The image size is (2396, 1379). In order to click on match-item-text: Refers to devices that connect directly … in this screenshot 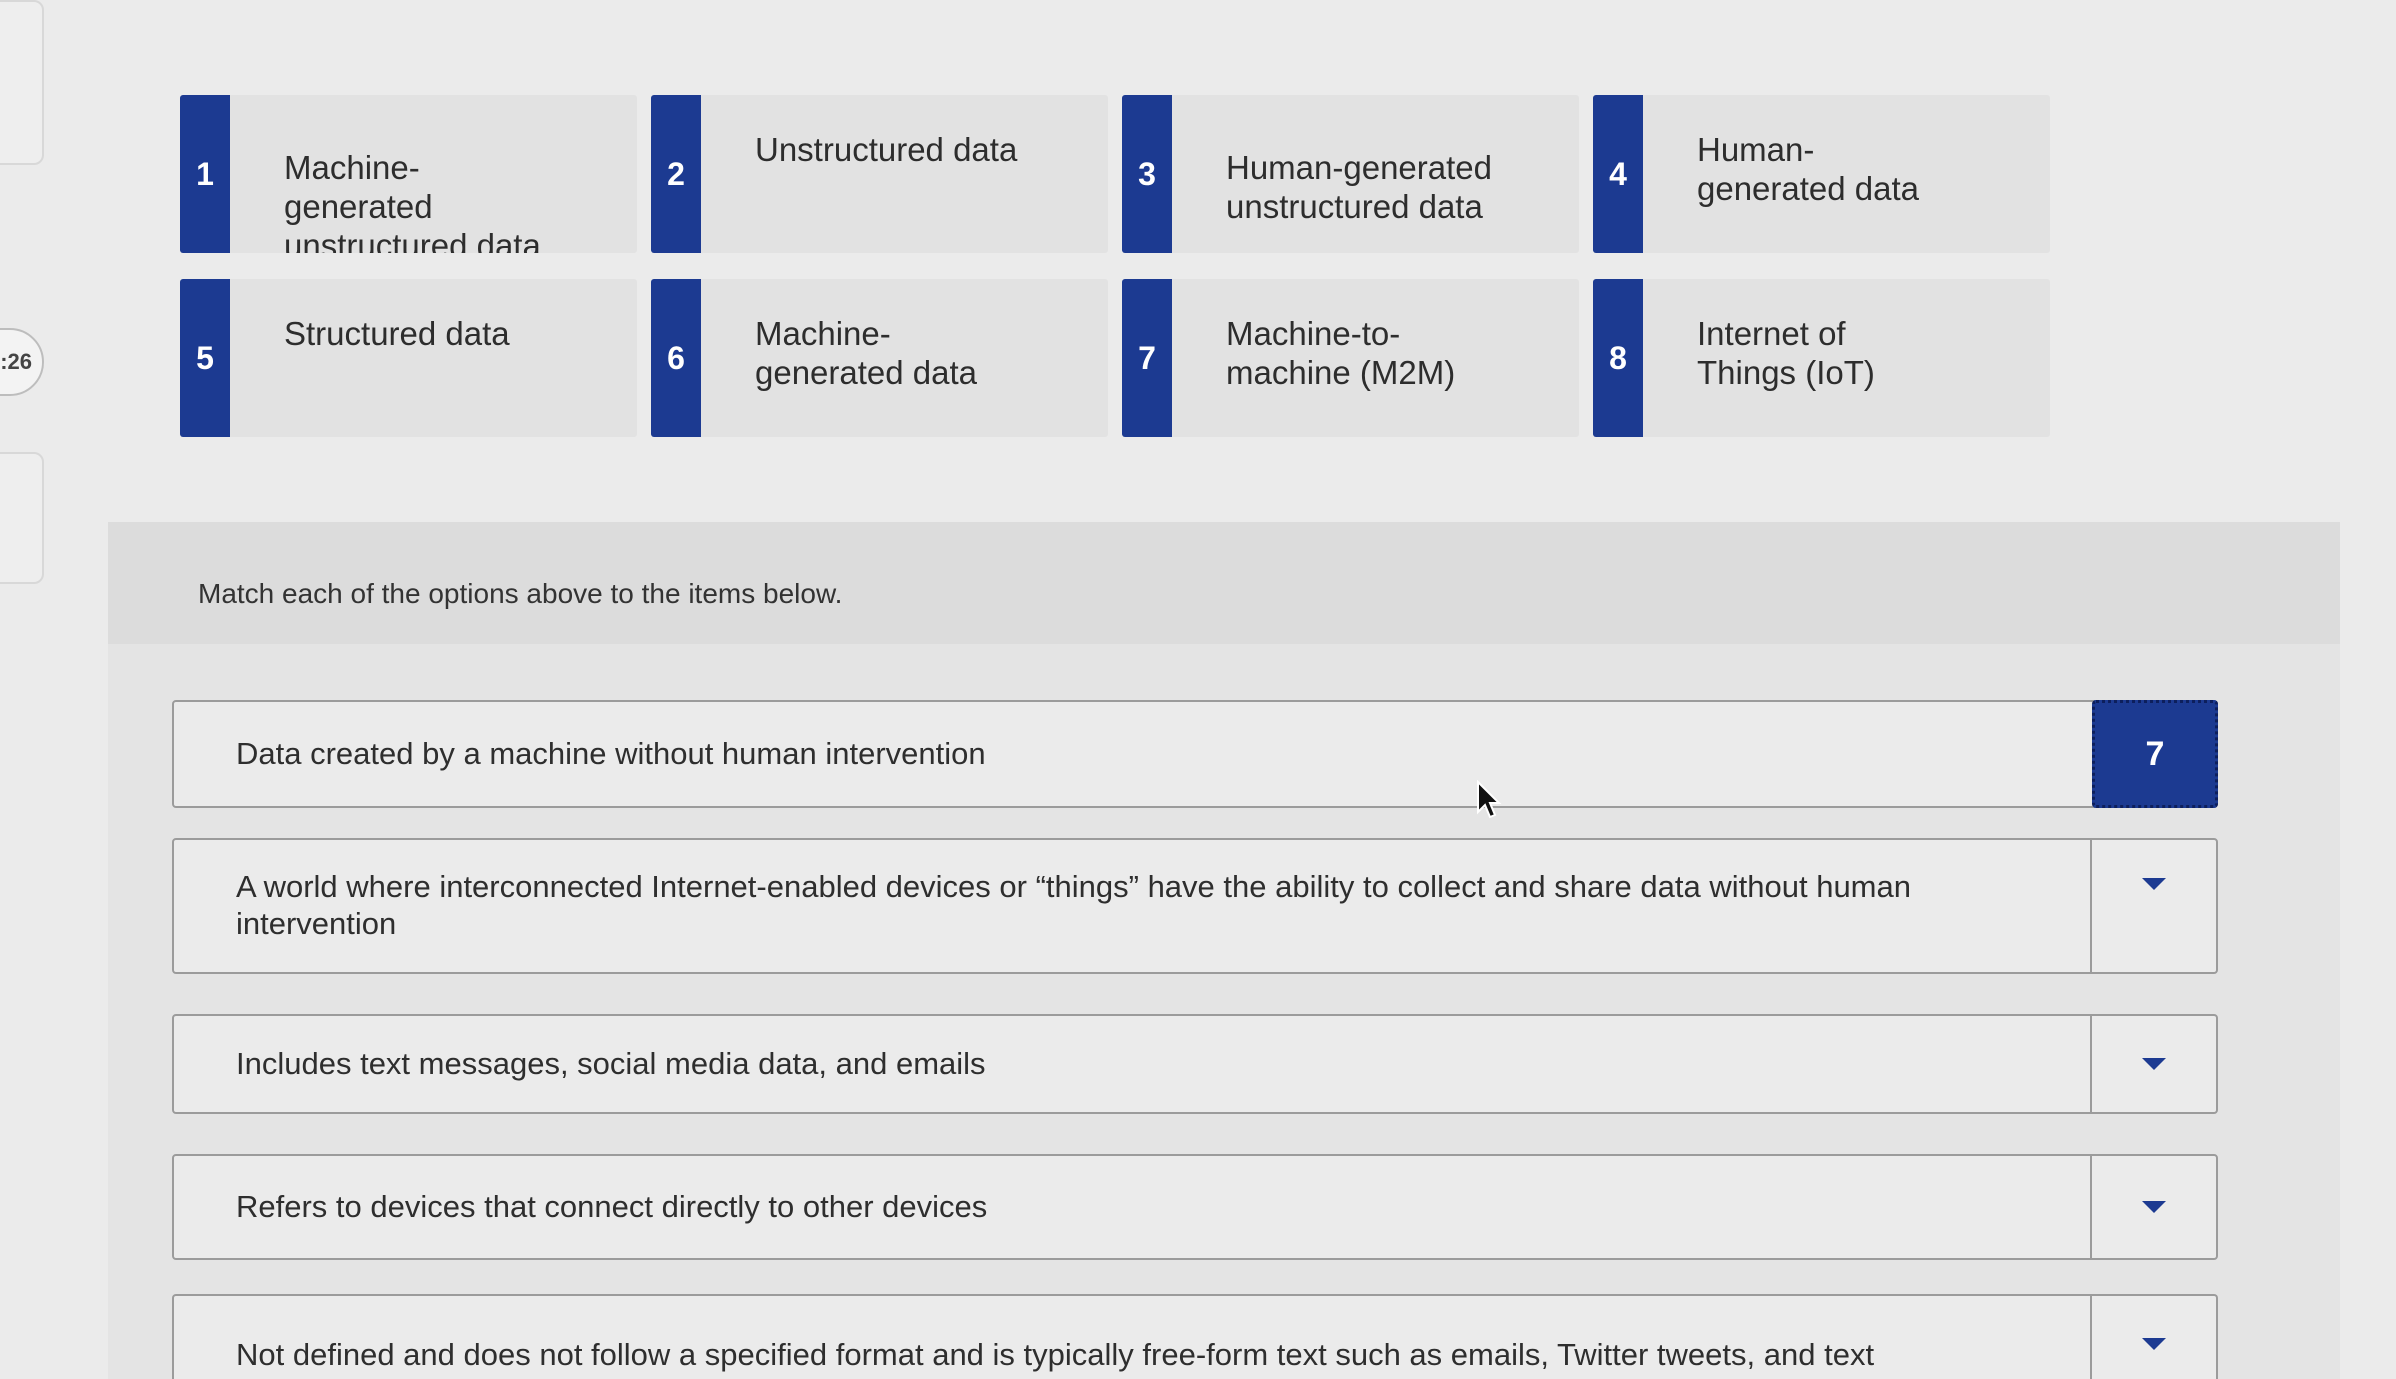, I will do `click(612, 1207)`.